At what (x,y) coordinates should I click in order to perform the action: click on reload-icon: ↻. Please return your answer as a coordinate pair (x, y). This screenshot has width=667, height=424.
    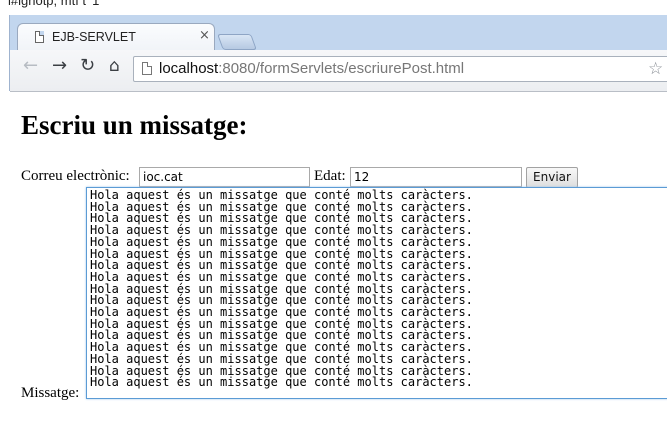
    Looking at the image, I should click on (87, 66).